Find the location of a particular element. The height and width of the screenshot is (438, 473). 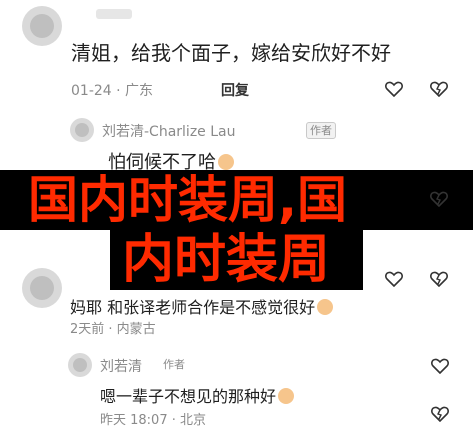

reply-text: 嗯一辈子不想见的那种好 is located at coordinates (197, 395).